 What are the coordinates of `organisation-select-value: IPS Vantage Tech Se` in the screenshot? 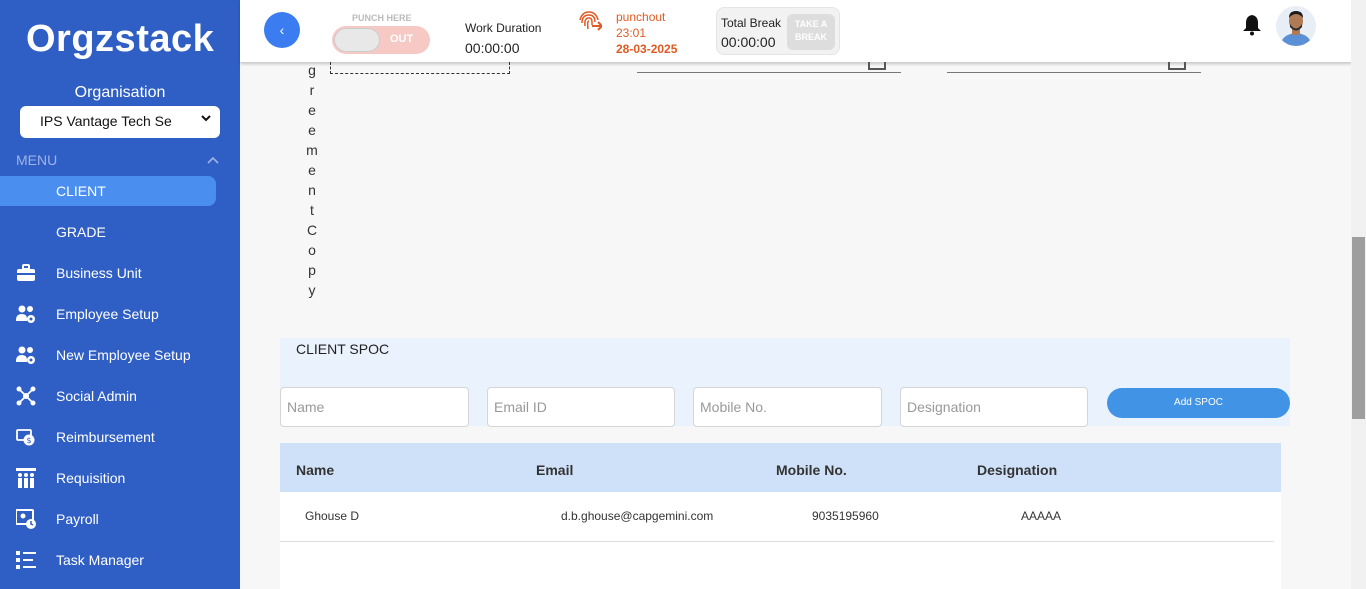 It's located at (106, 121).